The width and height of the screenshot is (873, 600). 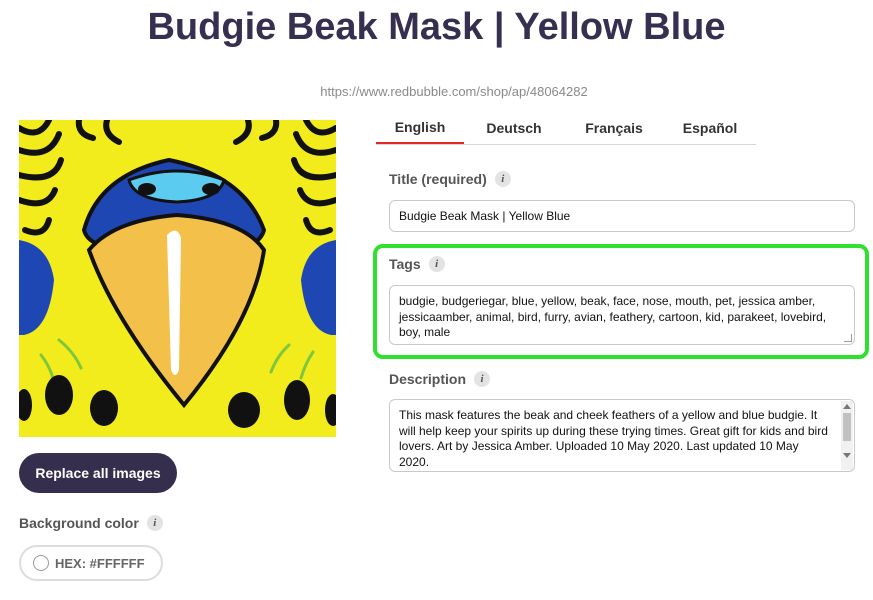 I want to click on title-input: Budgie Beak Mask | Yellow Blue, so click(x=622, y=216).